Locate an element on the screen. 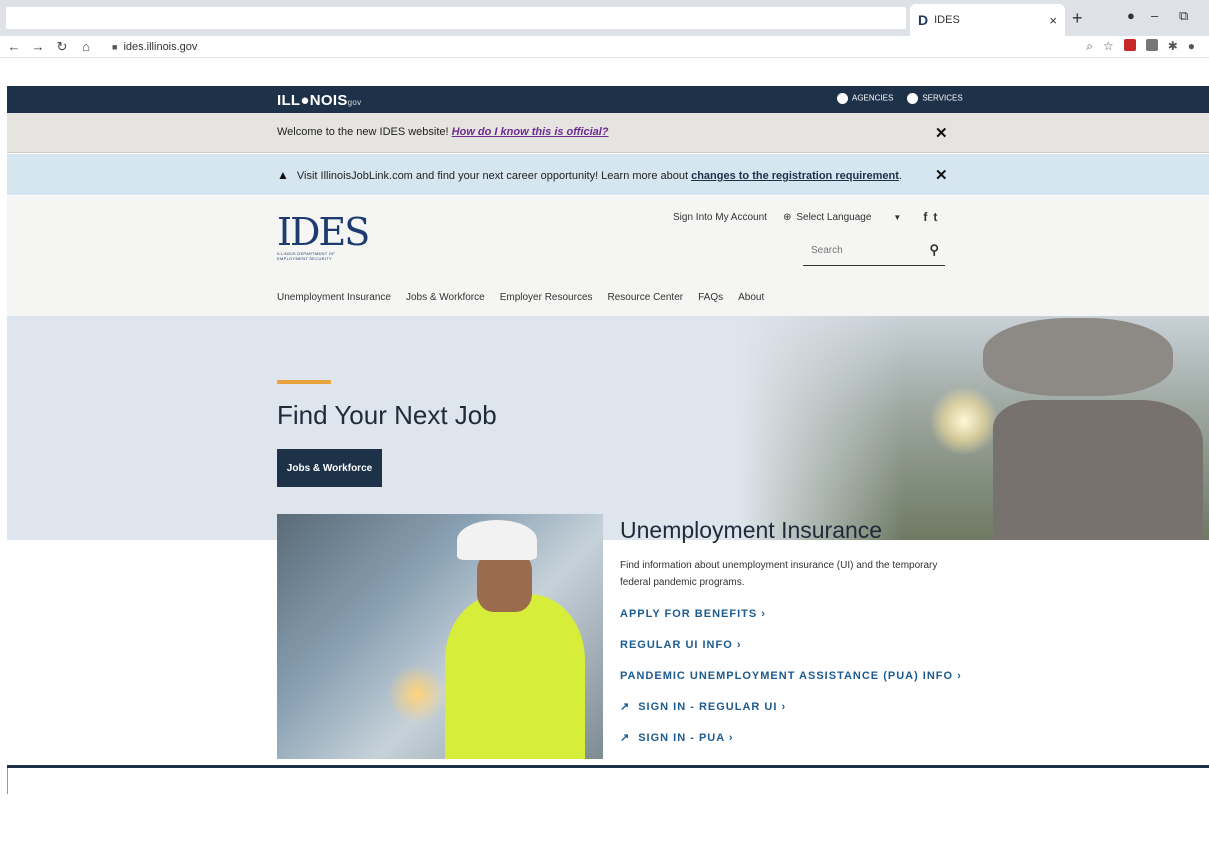  ui-section-title: Unemployment Insurance is located at coordinates (751, 530).